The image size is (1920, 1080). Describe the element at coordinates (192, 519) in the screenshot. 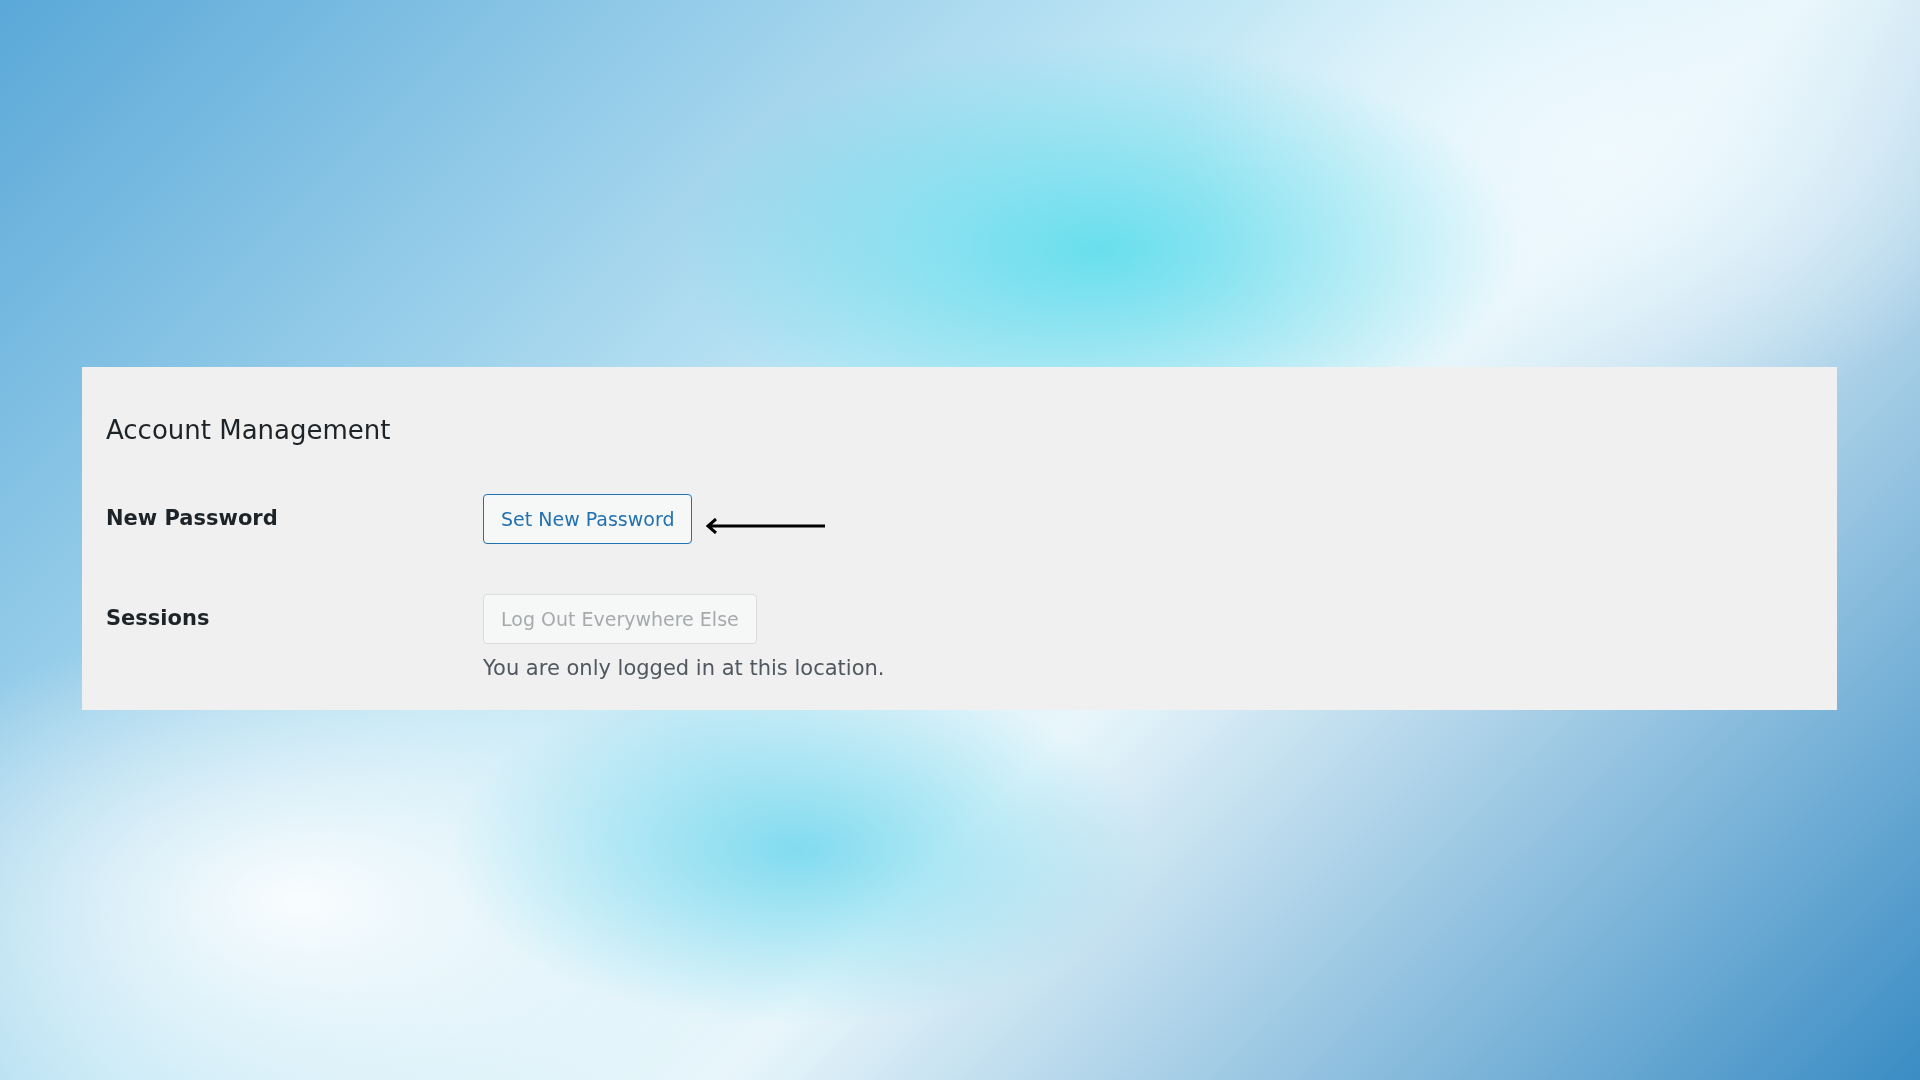

I see `field-label: New Password` at that location.